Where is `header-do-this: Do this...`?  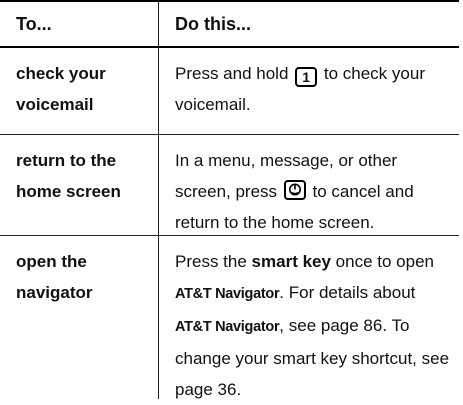 header-do-this: Do this... is located at coordinates (308, 24).